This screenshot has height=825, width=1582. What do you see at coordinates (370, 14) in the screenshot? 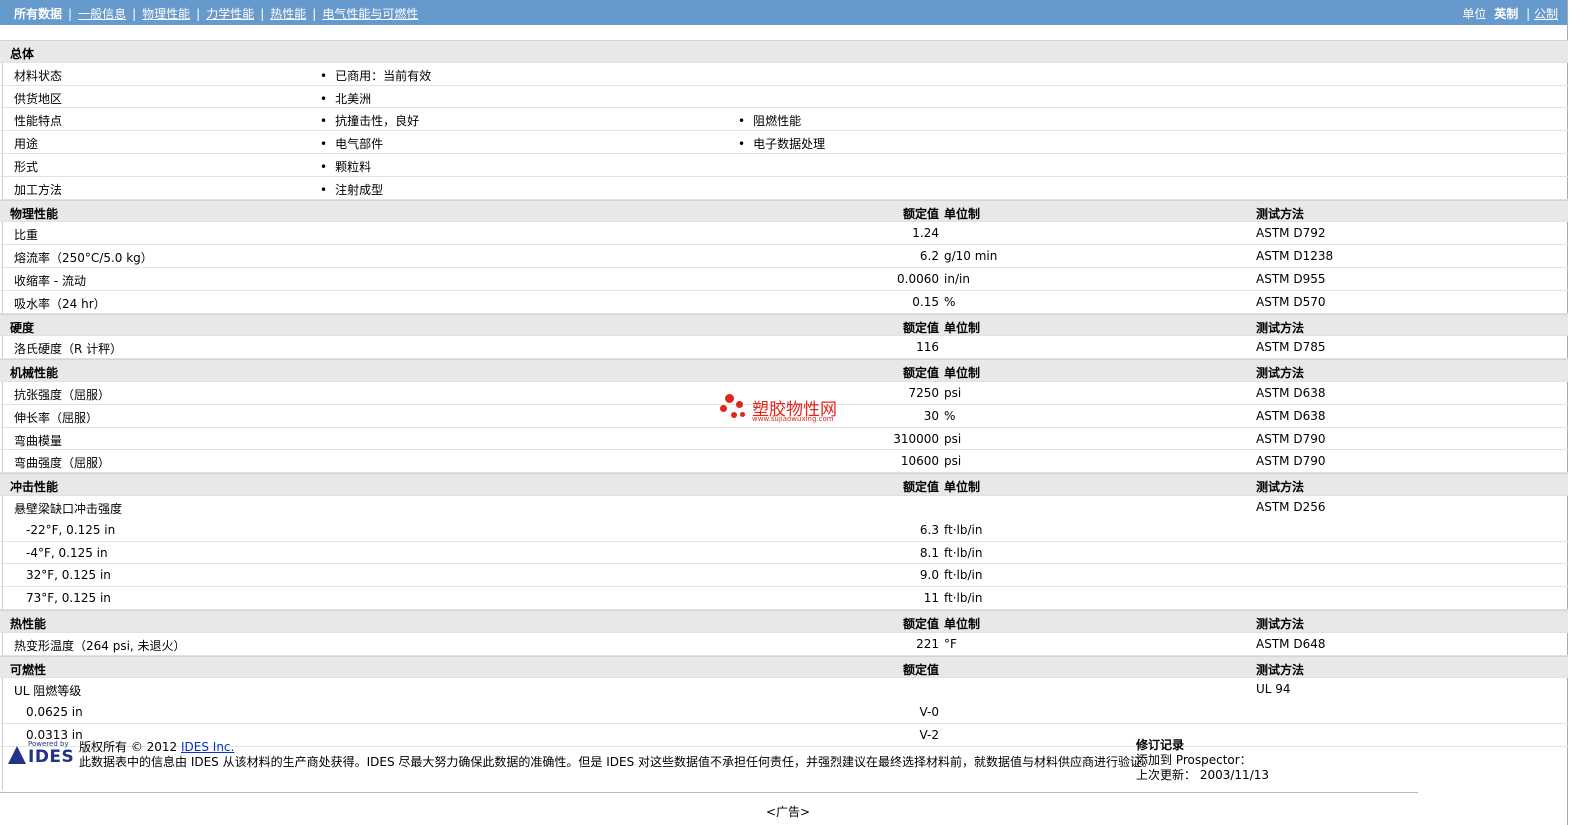
I see `nav-item: 电气性能与可燃性` at bounding box center [370, 14].